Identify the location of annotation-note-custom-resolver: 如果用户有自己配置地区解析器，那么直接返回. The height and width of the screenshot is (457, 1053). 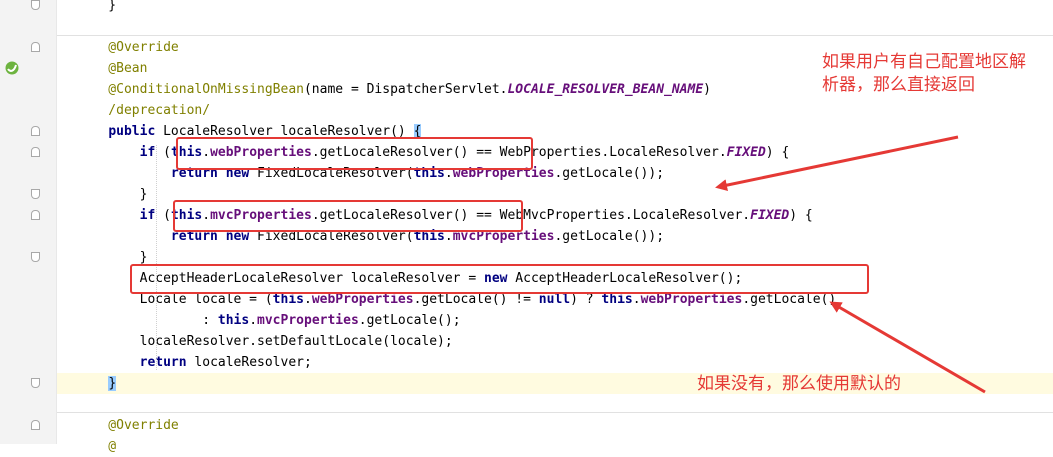
(924, 73).